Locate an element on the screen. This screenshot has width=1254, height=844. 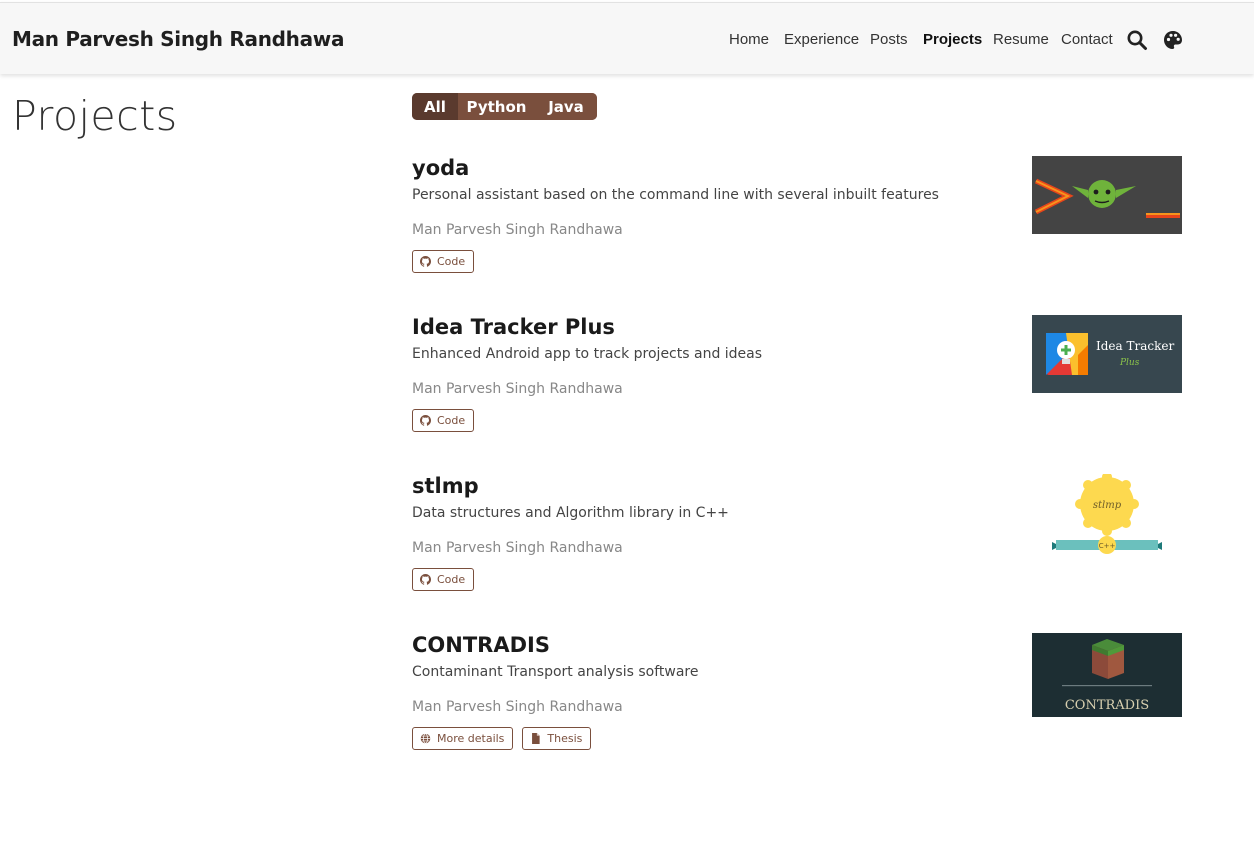
thumbnail-text: Plus is located at coordinates (1129, 363).